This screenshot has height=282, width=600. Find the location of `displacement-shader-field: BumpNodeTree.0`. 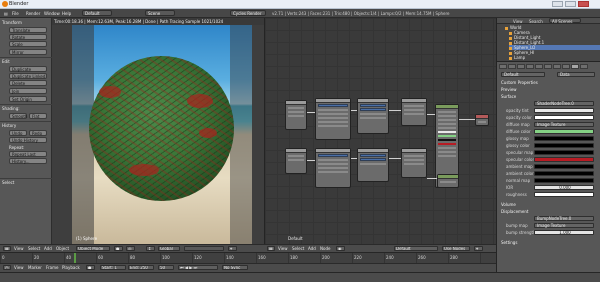

displacement-shader-field: BumpNodeTree.0 is located at coordinates (564, 218).